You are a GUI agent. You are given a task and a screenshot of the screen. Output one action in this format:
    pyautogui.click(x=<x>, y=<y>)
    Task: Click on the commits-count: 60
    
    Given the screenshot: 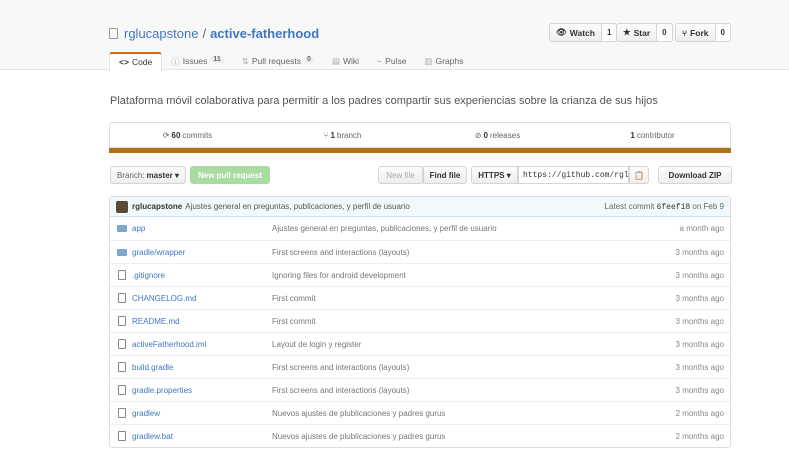 What is the action you would take?
    pyautogui.click(x=176, y=135)
    